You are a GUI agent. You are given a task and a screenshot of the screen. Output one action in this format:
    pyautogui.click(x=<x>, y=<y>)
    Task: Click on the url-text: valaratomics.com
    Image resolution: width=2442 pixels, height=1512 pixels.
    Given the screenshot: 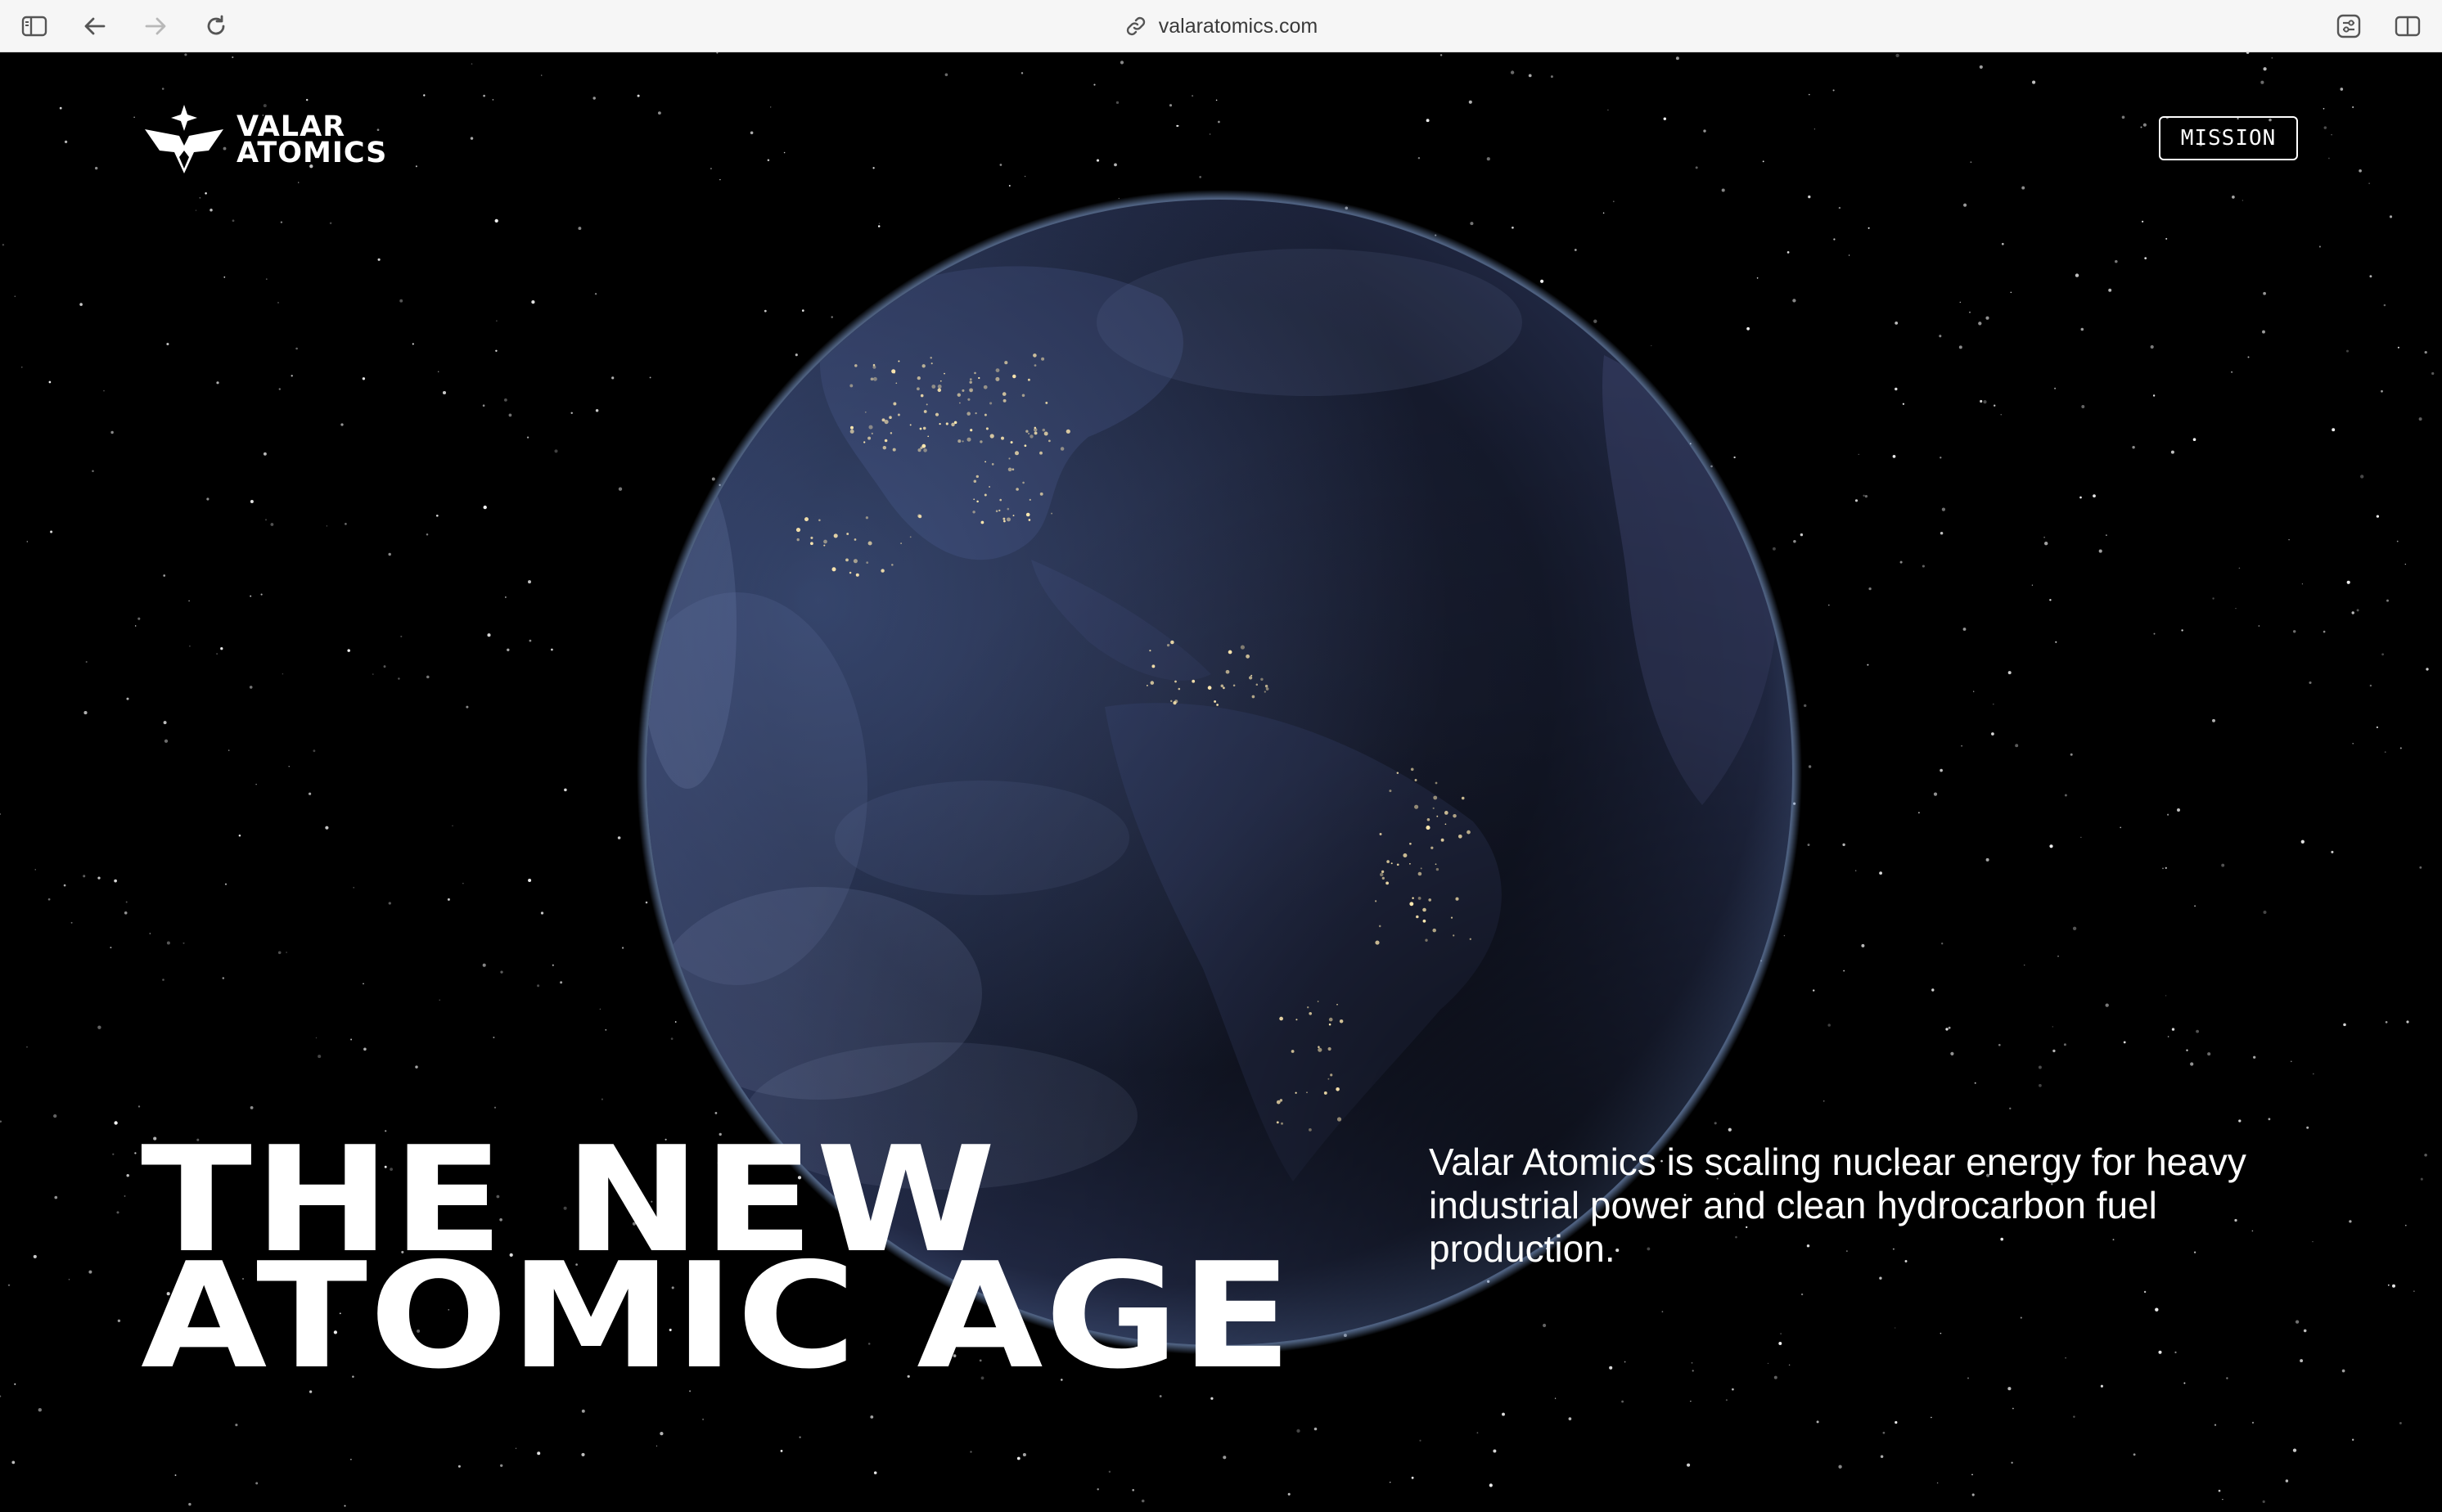 What is the action you would take?
    pyautogui.click(x=1238, y=27)
    